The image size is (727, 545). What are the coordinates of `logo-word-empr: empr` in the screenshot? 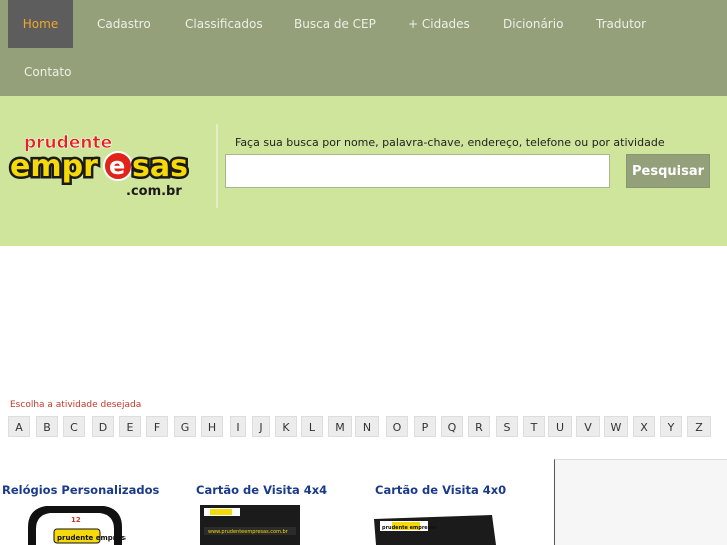 It's located at (54, 166).